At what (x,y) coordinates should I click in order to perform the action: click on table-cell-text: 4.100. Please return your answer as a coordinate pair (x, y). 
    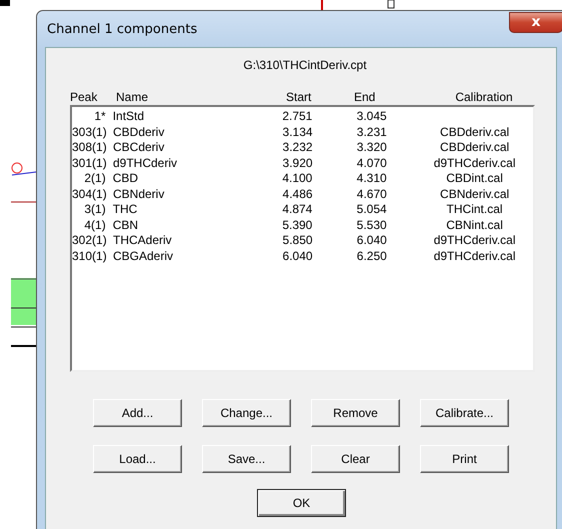
    Looking at the image, I should click on (297, 178).